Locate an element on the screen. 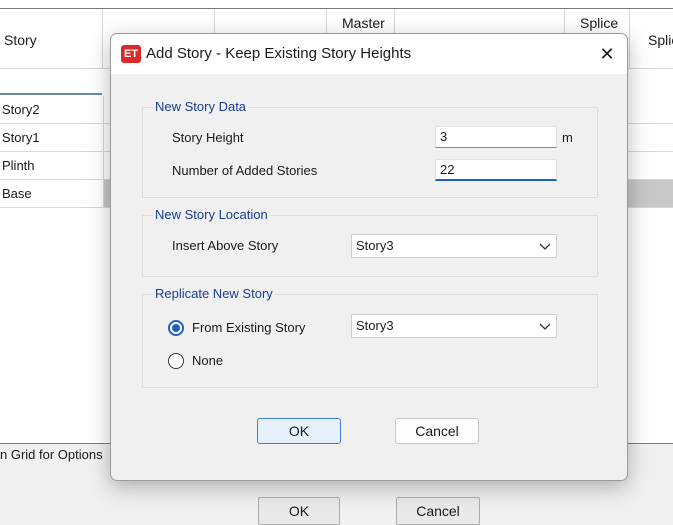  header-splice-2: Splic is located at coordinates (651, 39).